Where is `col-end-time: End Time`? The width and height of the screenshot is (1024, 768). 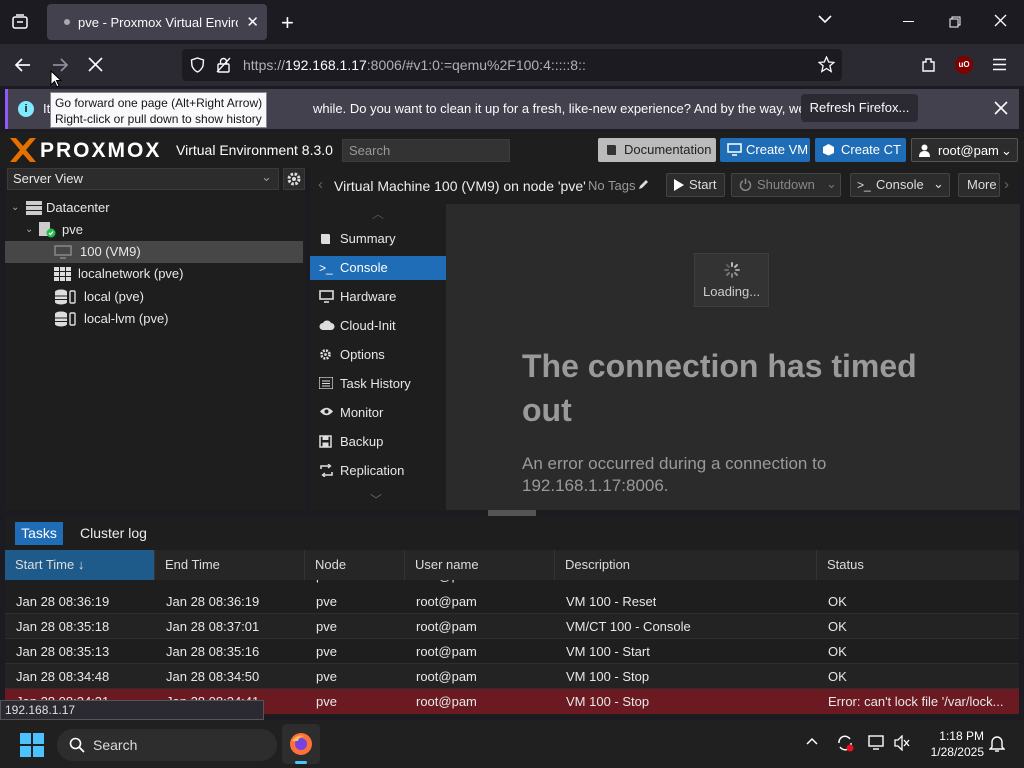
col-end-time: End Time is located at coordinates (230, 565).